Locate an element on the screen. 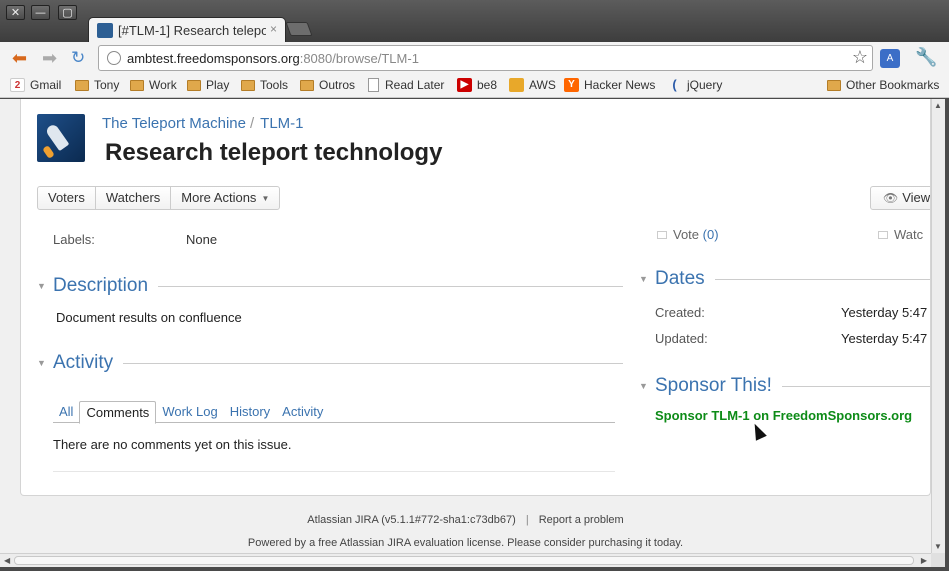  tab-title: [#TLM-1] Research telepo is located at coordinates (192, 30).